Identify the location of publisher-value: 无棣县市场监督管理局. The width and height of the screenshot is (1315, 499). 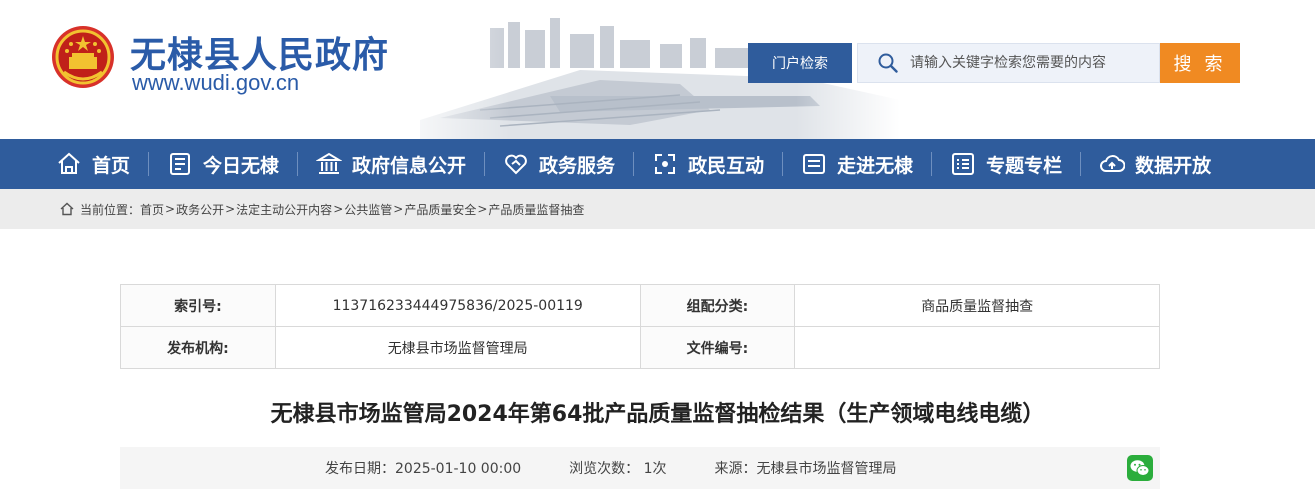
(457, 347).